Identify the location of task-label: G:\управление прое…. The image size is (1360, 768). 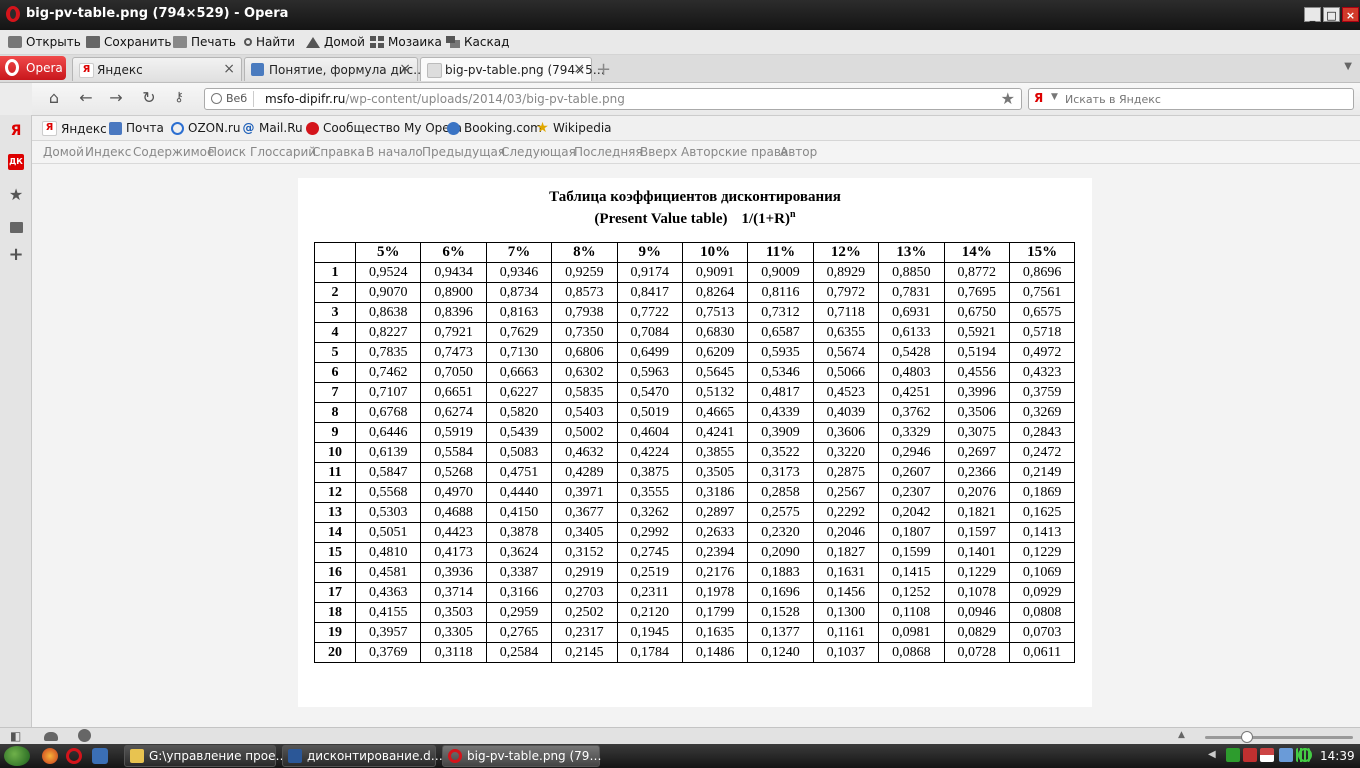
(218, 756).